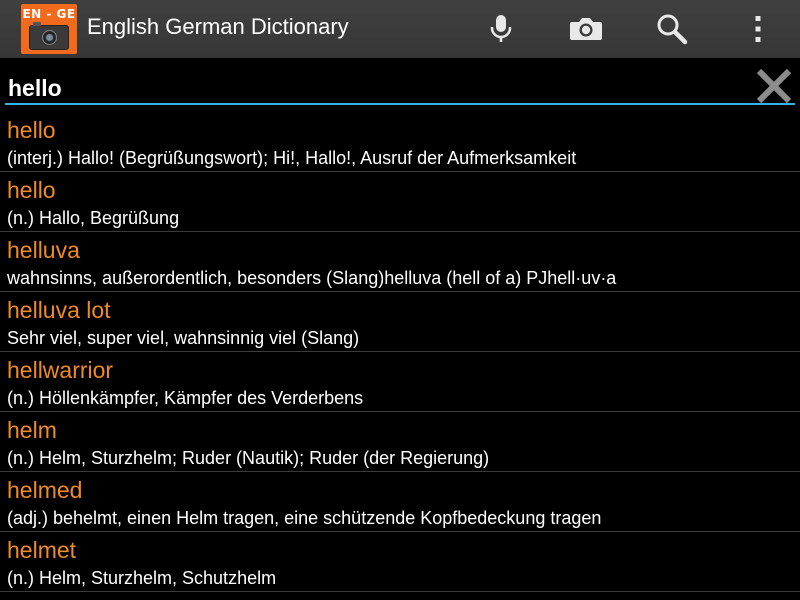 The image size is (800, 600). Describe the element at coordinates (43, 250) in the screenshot. I see `entry-word: helluva` at that location.